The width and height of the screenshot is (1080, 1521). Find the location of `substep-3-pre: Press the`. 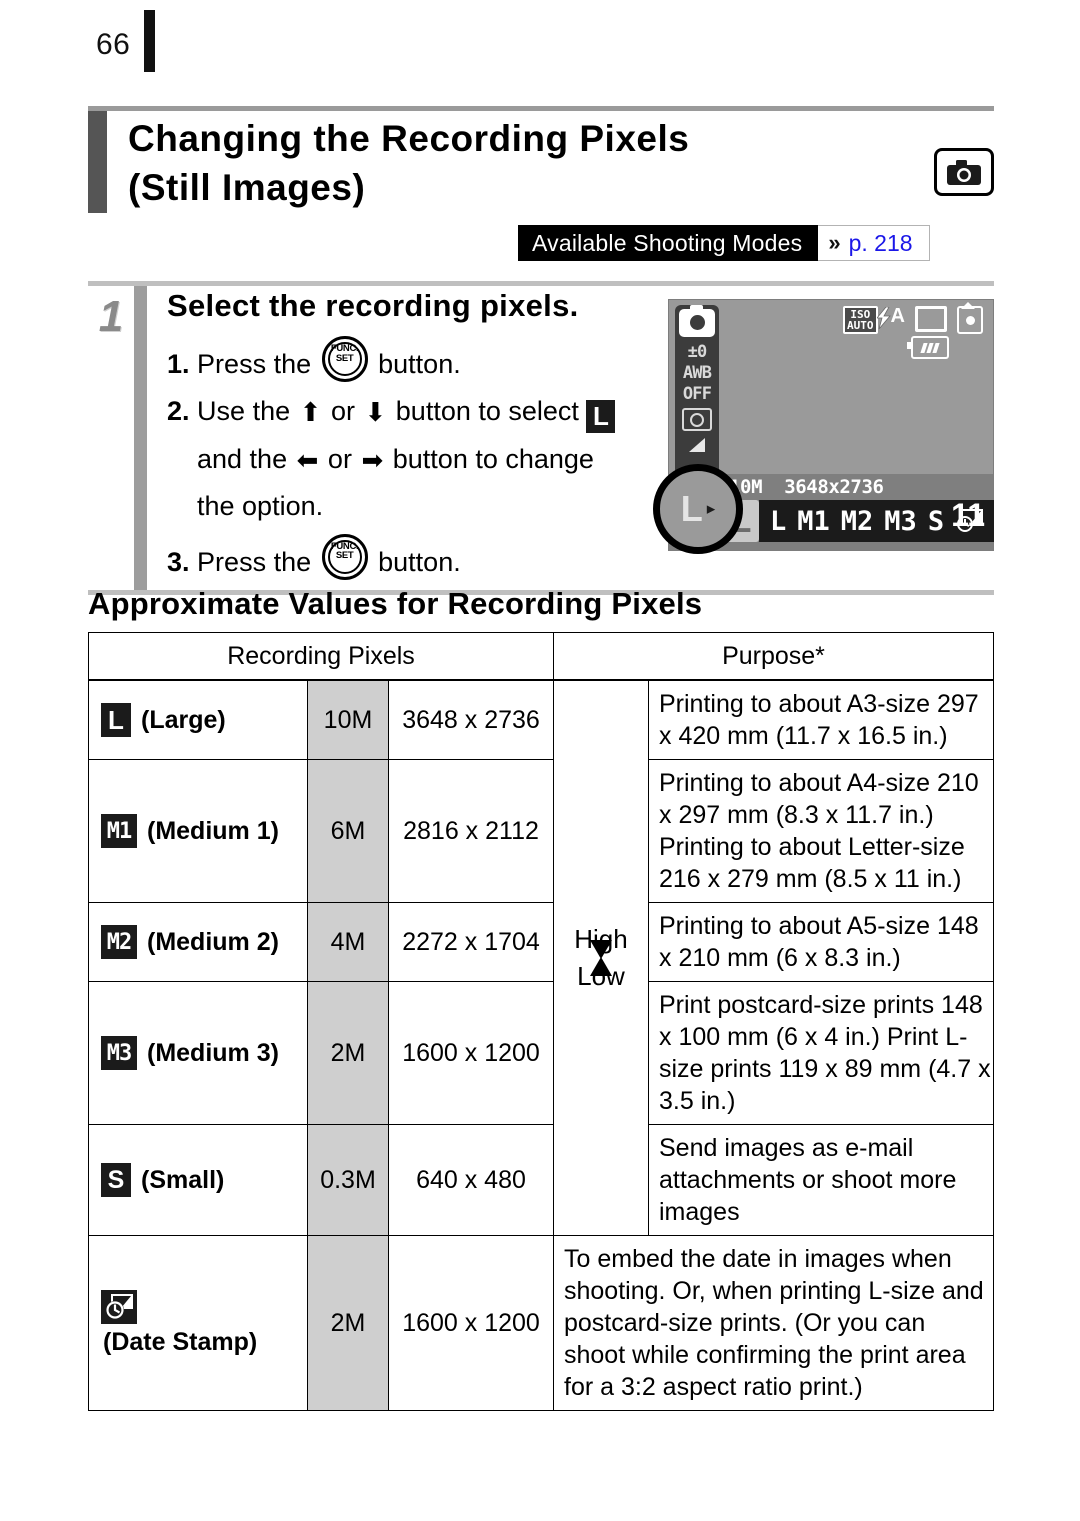

substep-3-pre: Press the is located at coordinates (254, 561).